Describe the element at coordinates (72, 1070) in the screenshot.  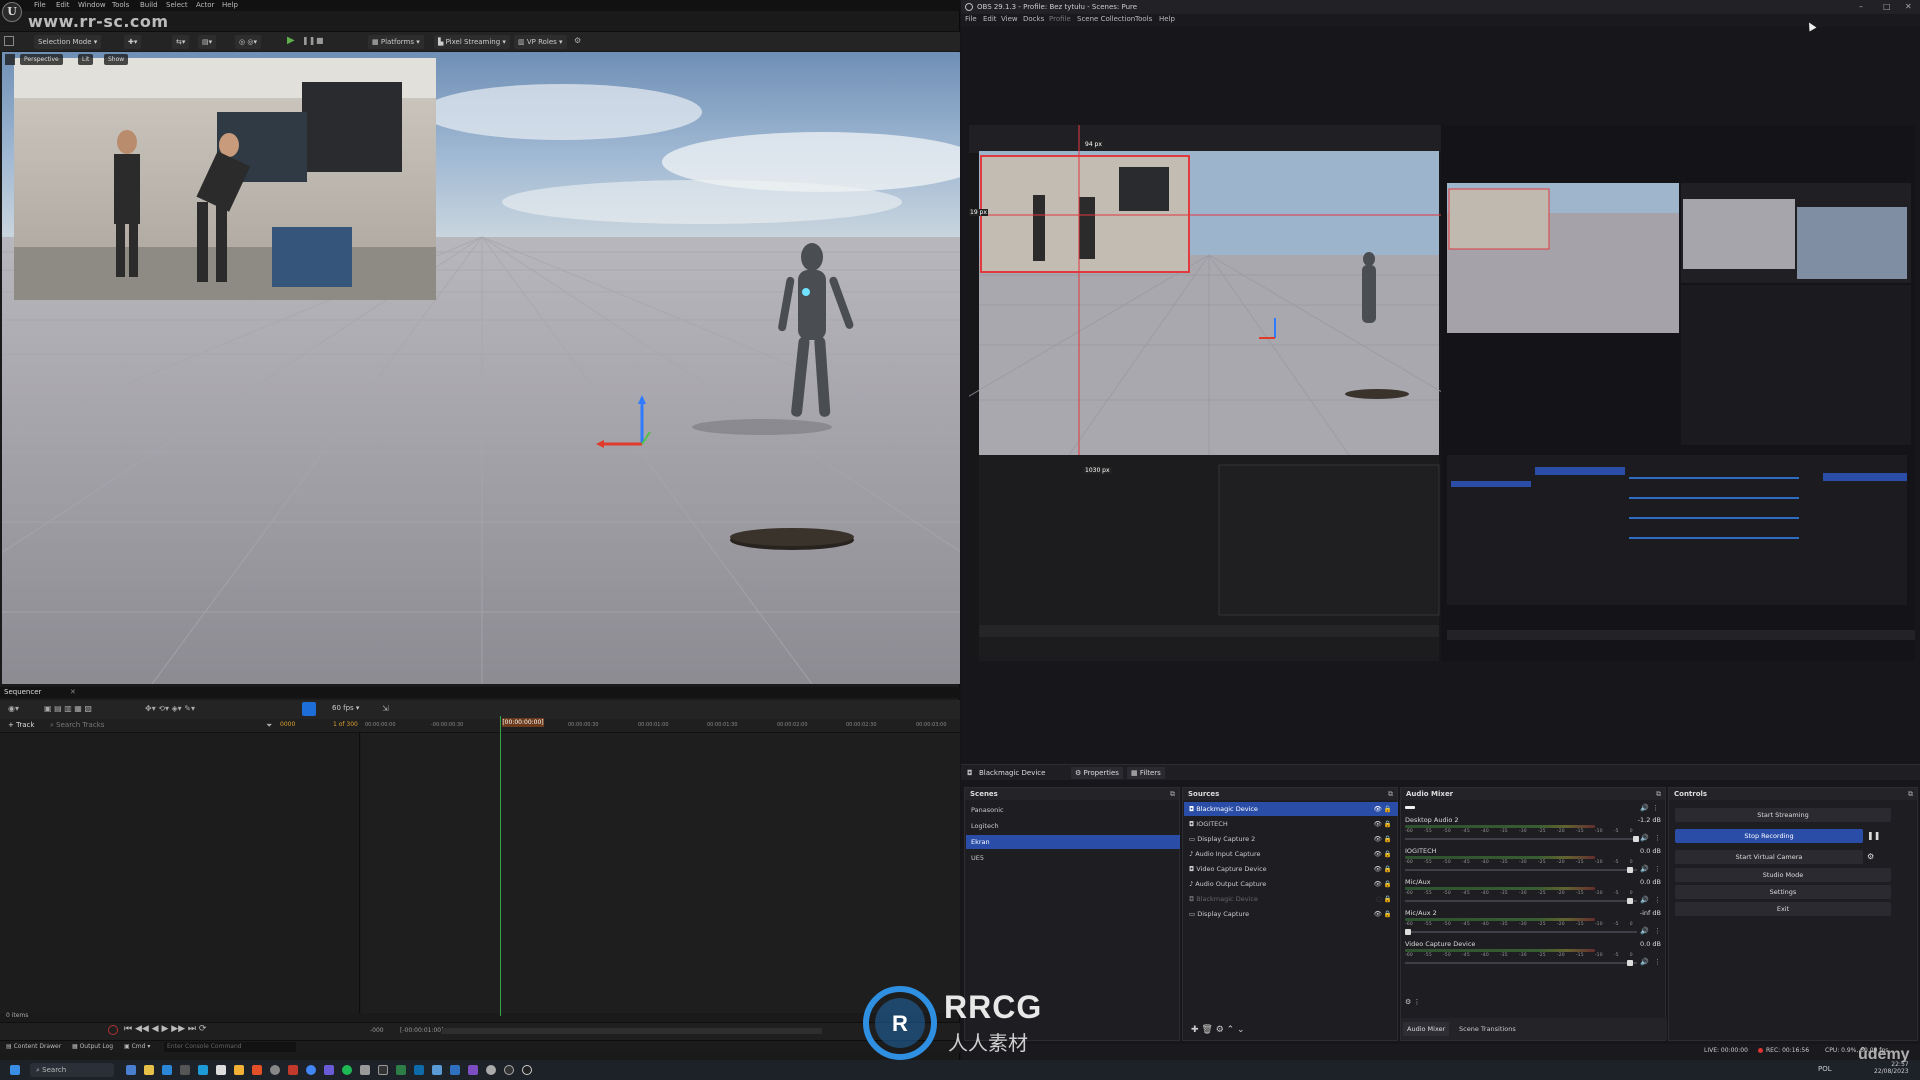
I see `taskbar-search: ⌕ Search` at that location.